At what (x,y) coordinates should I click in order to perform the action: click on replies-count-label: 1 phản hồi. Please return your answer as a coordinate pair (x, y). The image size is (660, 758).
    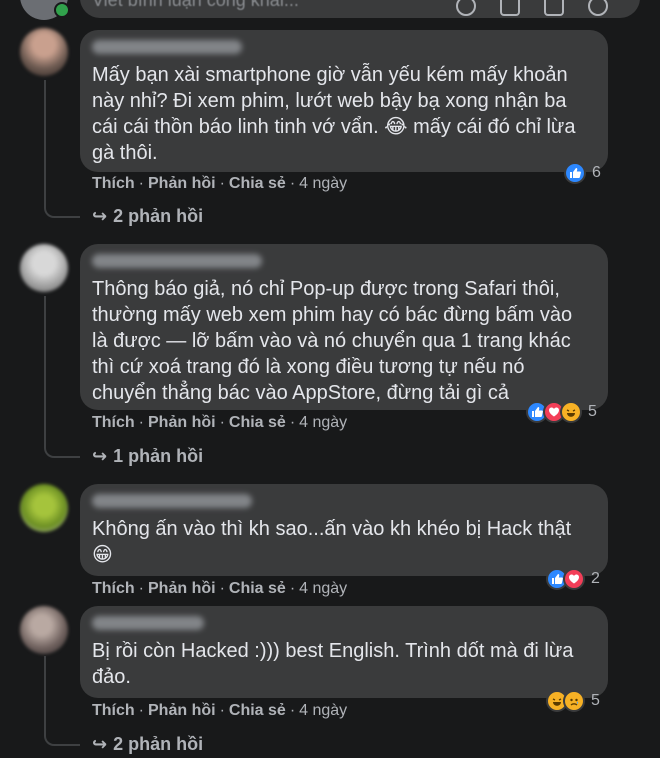
    Looking at the image, I should click on (158, 456).